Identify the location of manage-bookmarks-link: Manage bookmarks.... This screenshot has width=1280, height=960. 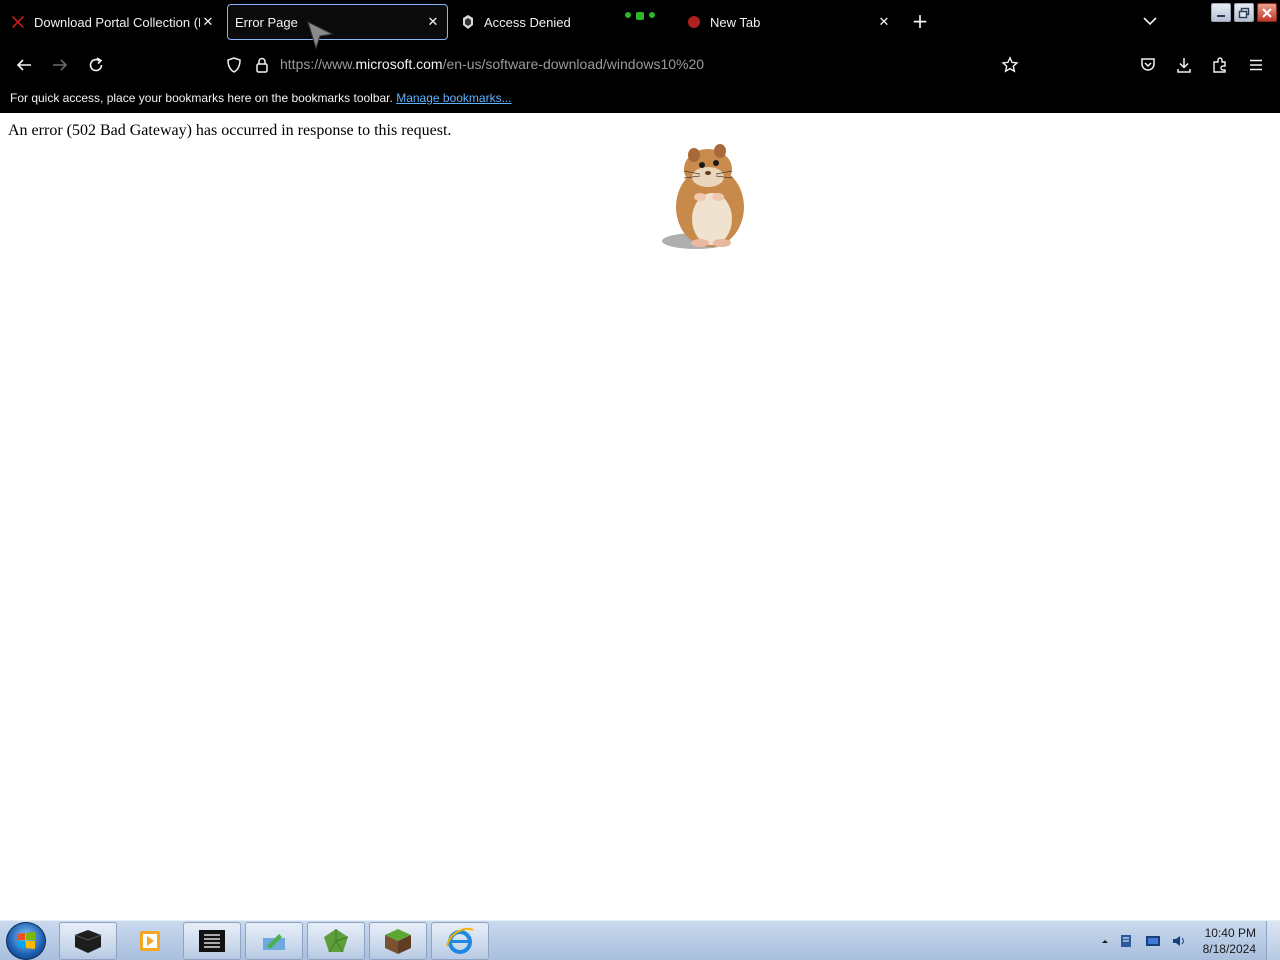
(453, 98).